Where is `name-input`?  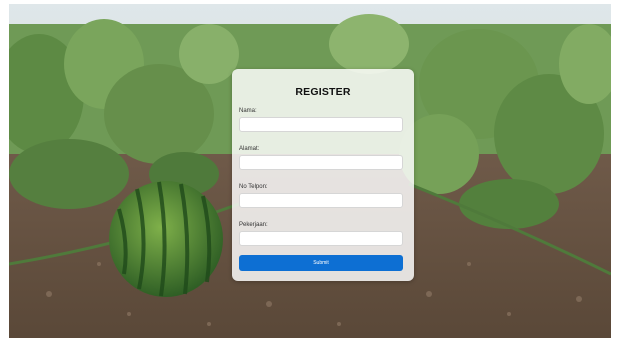 name-input is located at coordinates (321, 124).